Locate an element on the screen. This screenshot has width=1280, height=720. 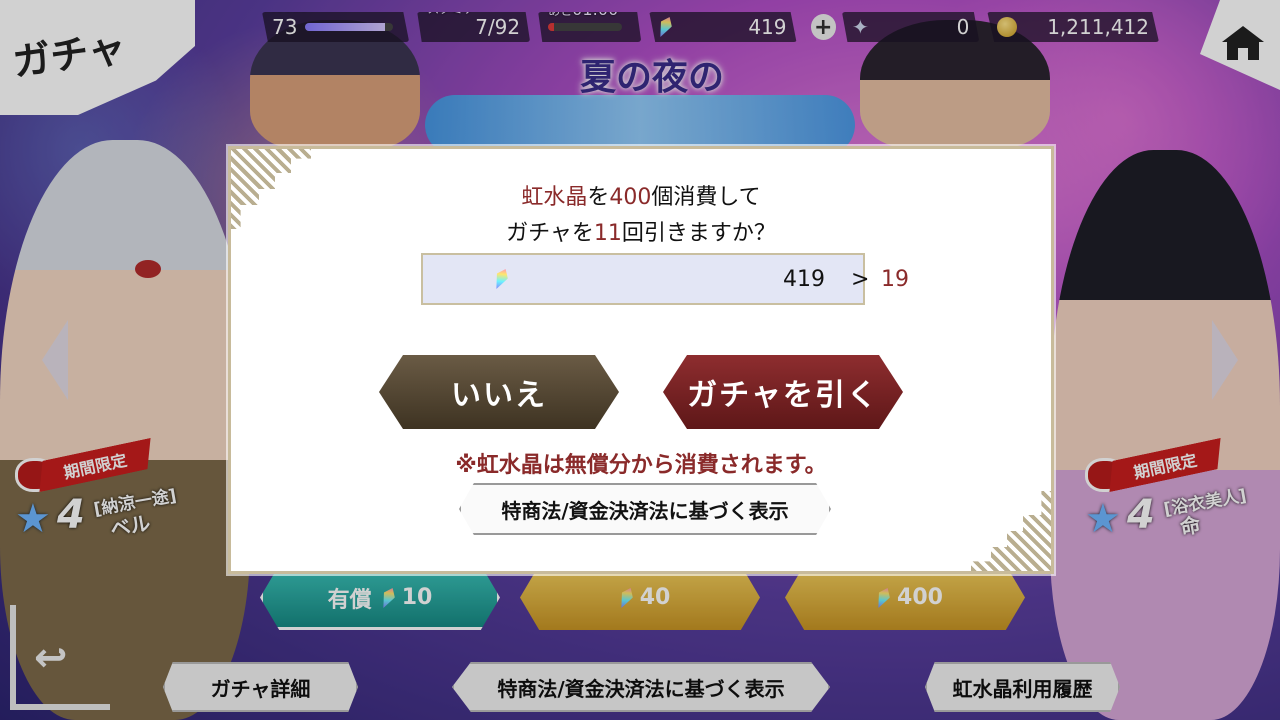
dialog-message-line2: ガチャを11回引きますか？ is located at coordinates (641, 233).